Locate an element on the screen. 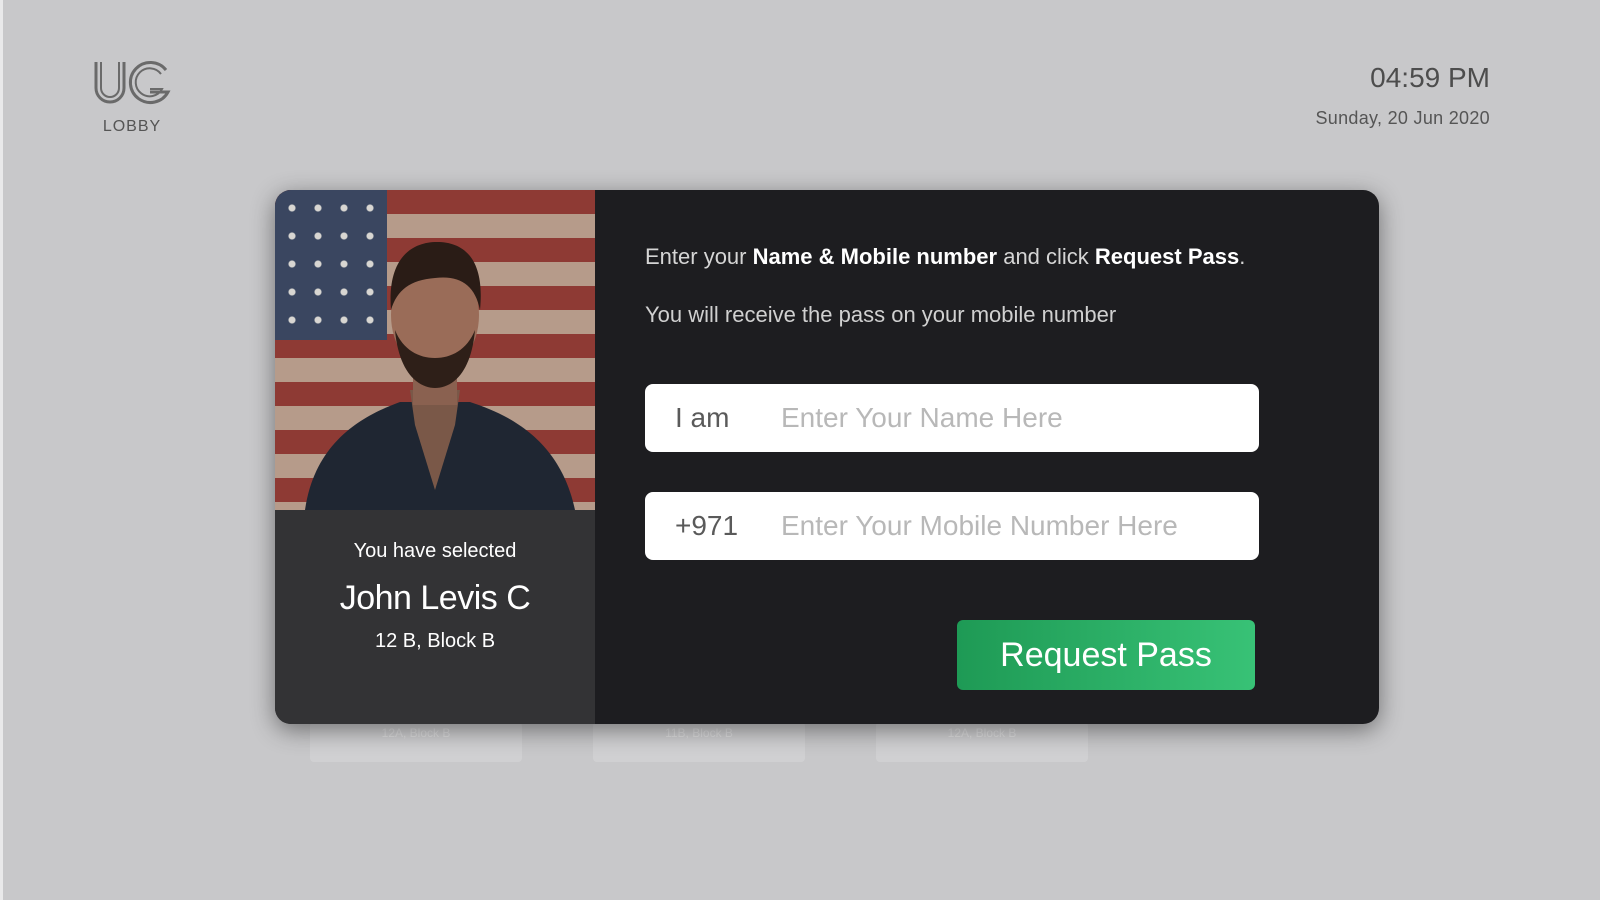 This screenshot has width=1600, height=900. resident-unit: 12 B, Block B is located at coordinates (435, 641).